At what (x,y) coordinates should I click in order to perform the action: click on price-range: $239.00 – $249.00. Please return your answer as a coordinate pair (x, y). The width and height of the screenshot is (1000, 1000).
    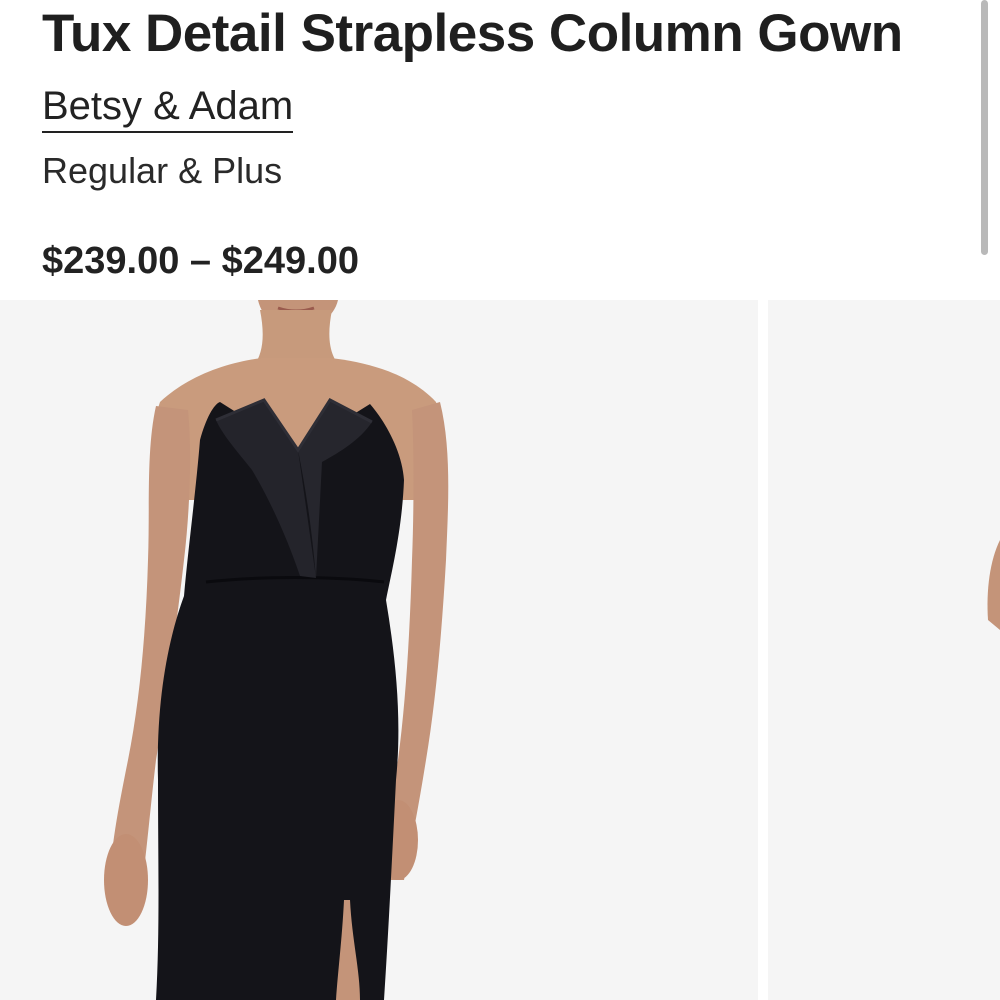
    Looking at the image, I should click on (200, 261).